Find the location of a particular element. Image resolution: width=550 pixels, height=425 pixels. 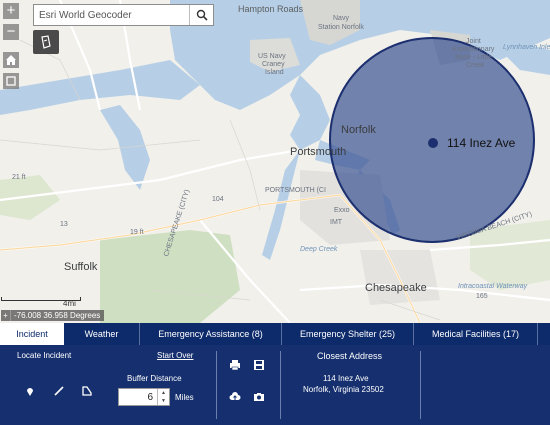

map-label: Island is located at coordinates (274, 72).